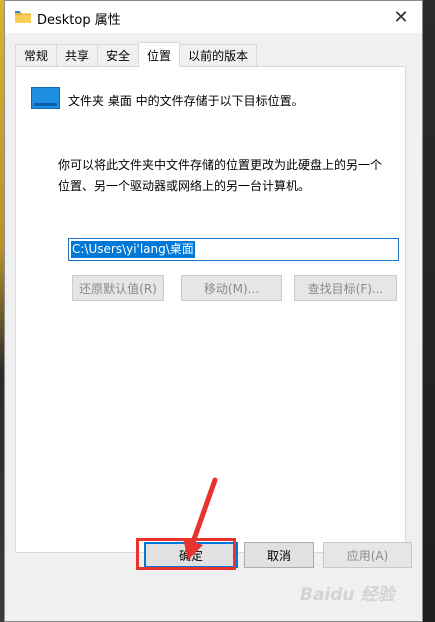 The image size is (435, 622). Describe the element at coordinates (186, 101) in the screenshot. I see `location-description: 文件夹 桌面 中的文件存储于以下目标位置。` at that location.